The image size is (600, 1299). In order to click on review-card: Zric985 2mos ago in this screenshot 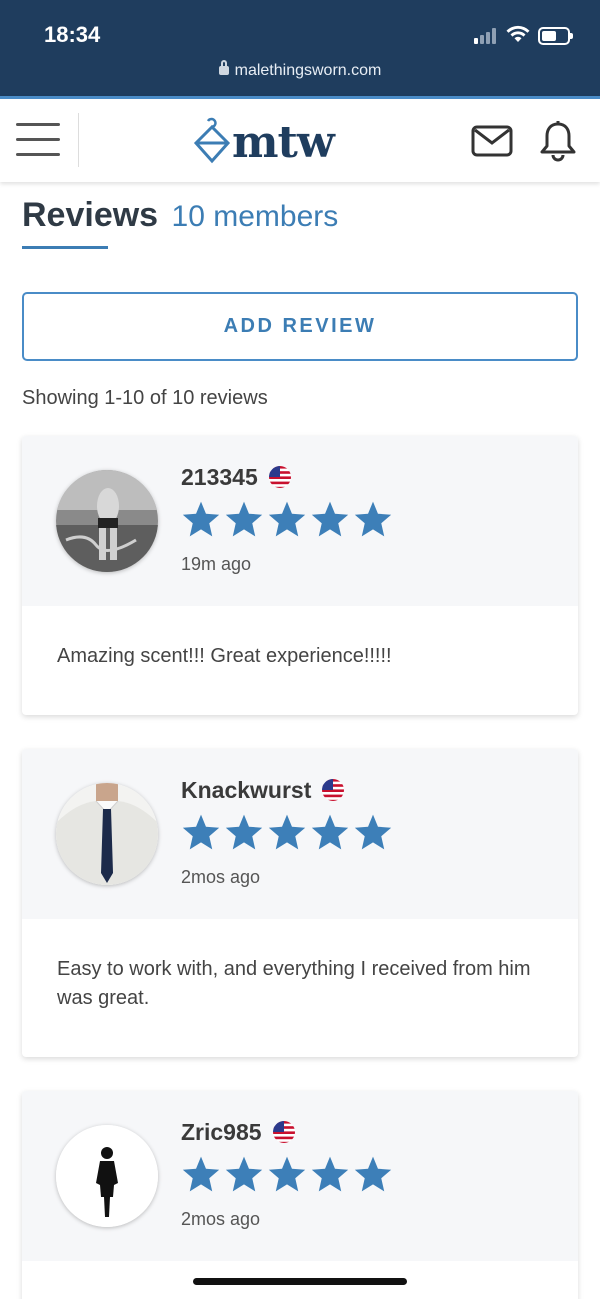, I will do `click(300, 1195)`.